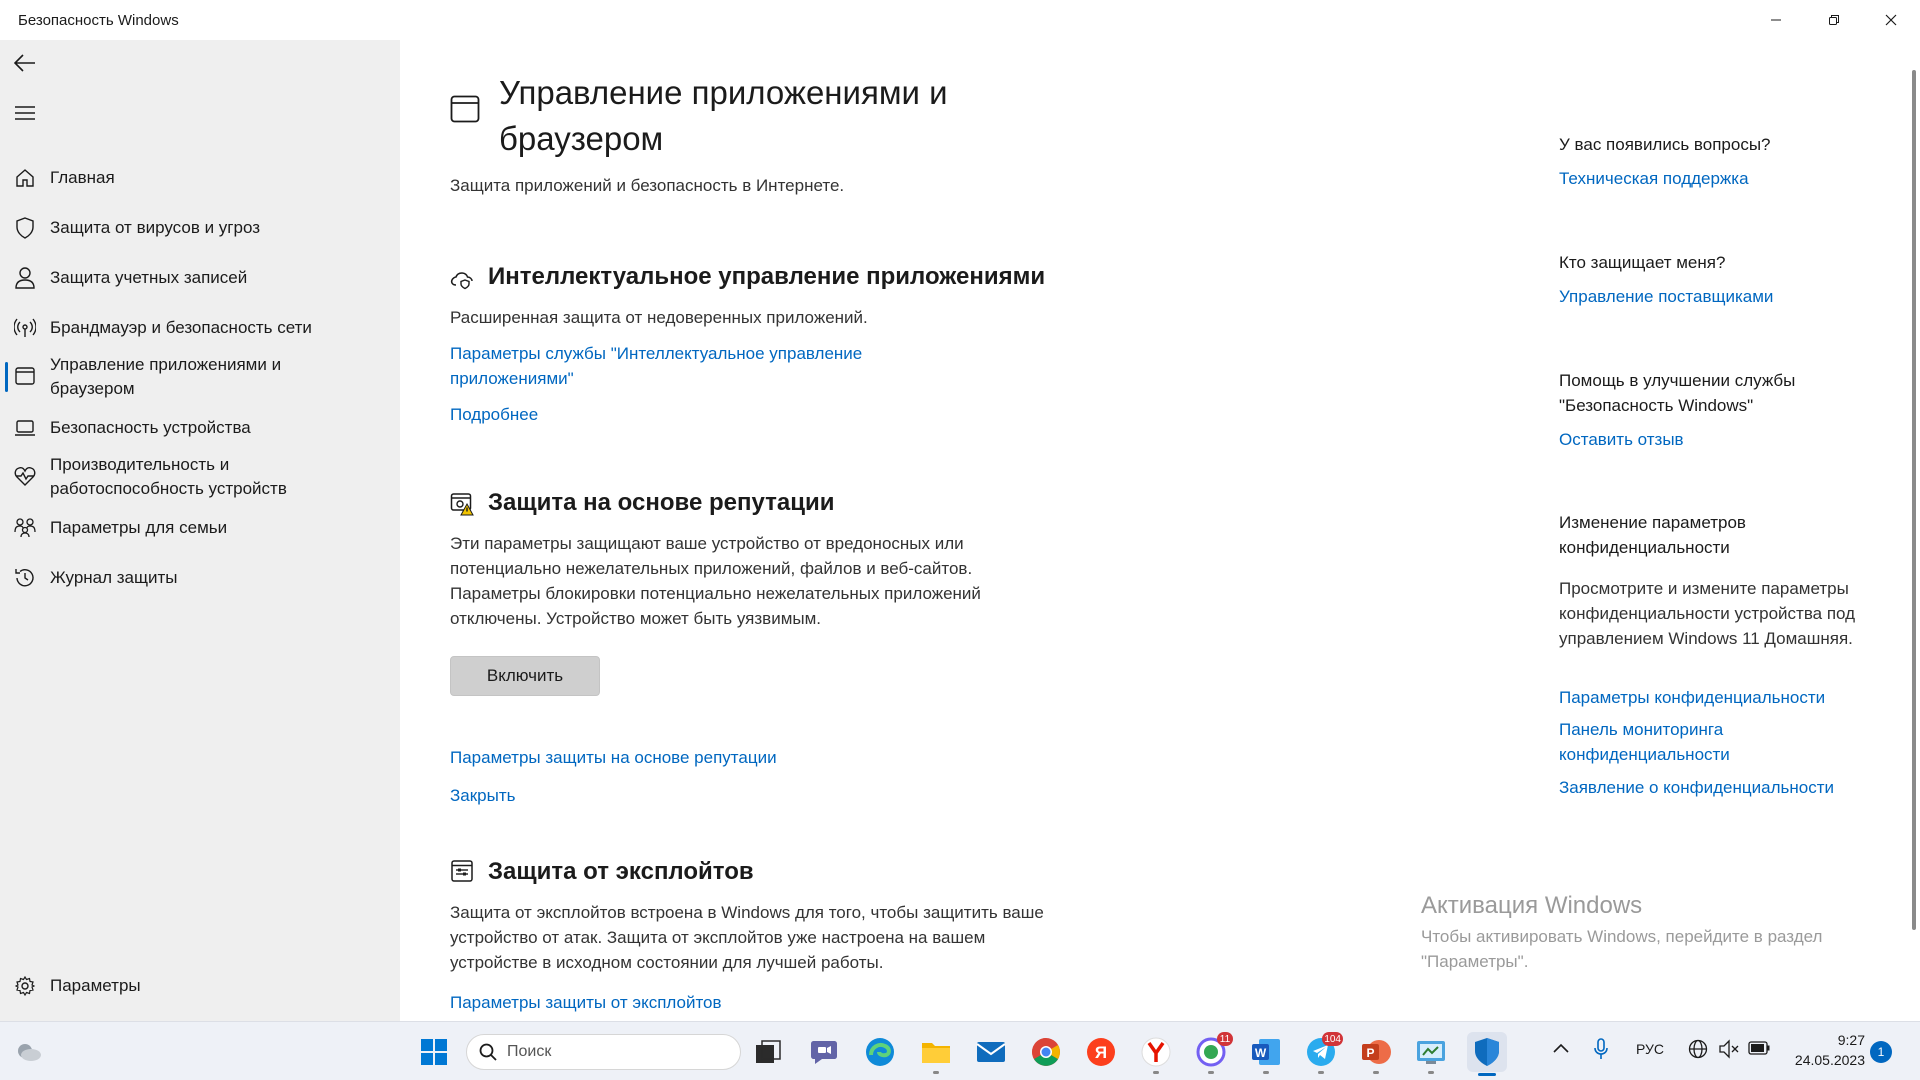 The image size is (1920, 1080). I want to click on dismiss-link: Закрыть, so click(482, 795).